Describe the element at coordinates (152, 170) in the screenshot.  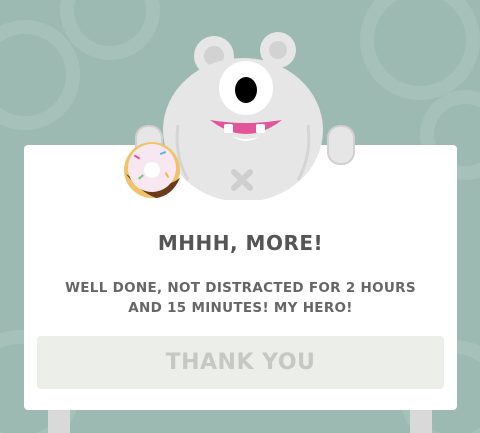
I see `donut-icon` at that location.